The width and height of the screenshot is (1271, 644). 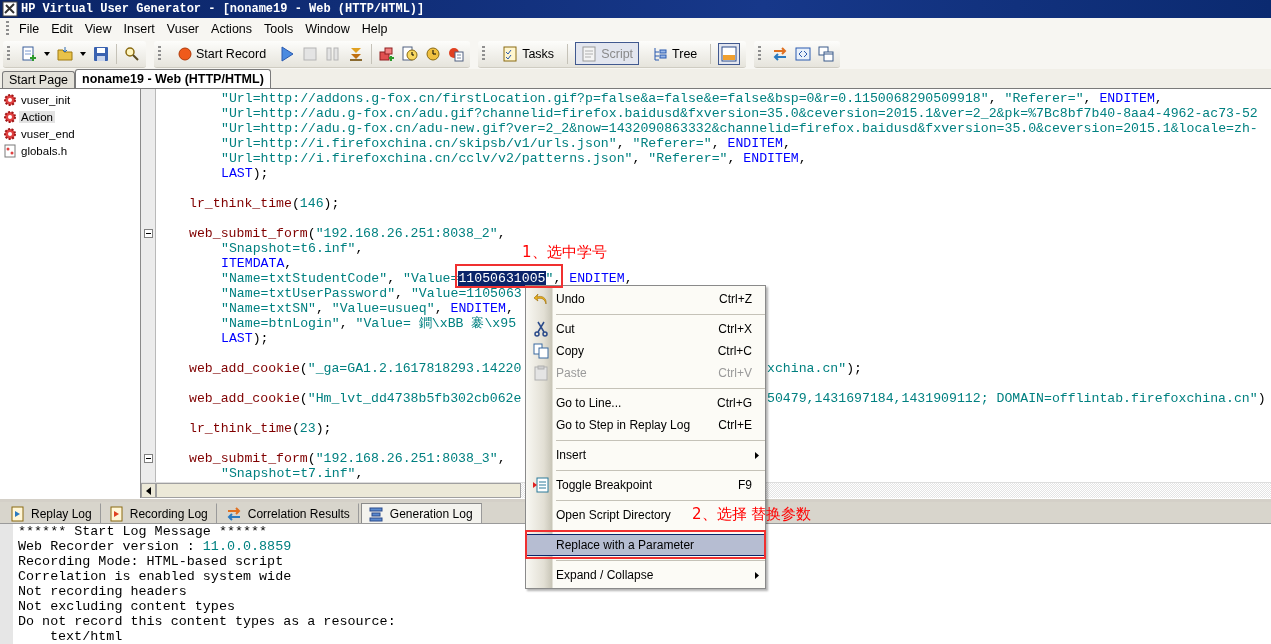 What do you see at coordinates (660, 53) in the screenshot?
I see `tree-icon` at bounding box center [660, 53].